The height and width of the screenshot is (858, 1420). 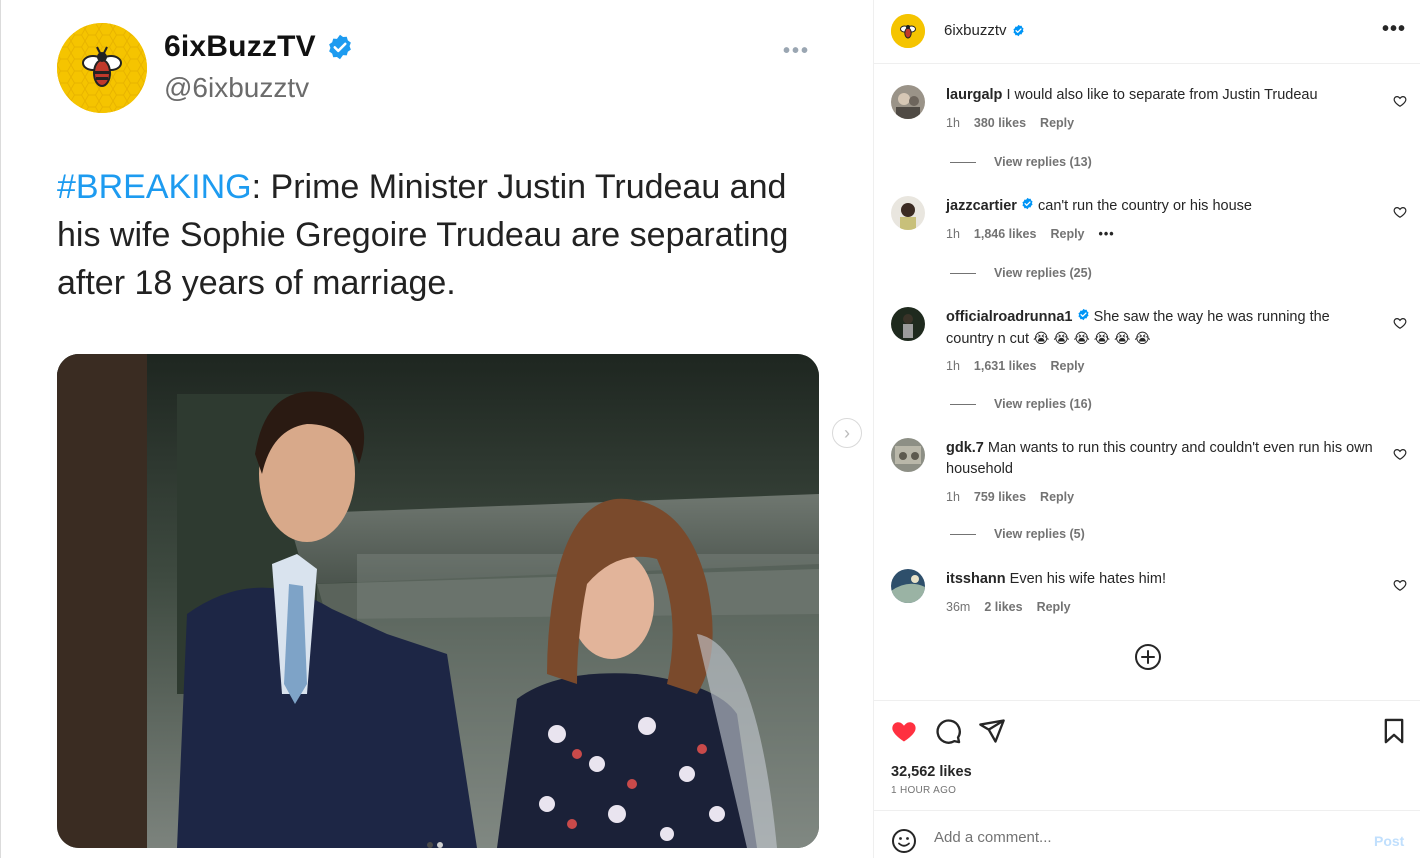 I want to click on comment-username: jazzcartier, so click(x=981, y=206).